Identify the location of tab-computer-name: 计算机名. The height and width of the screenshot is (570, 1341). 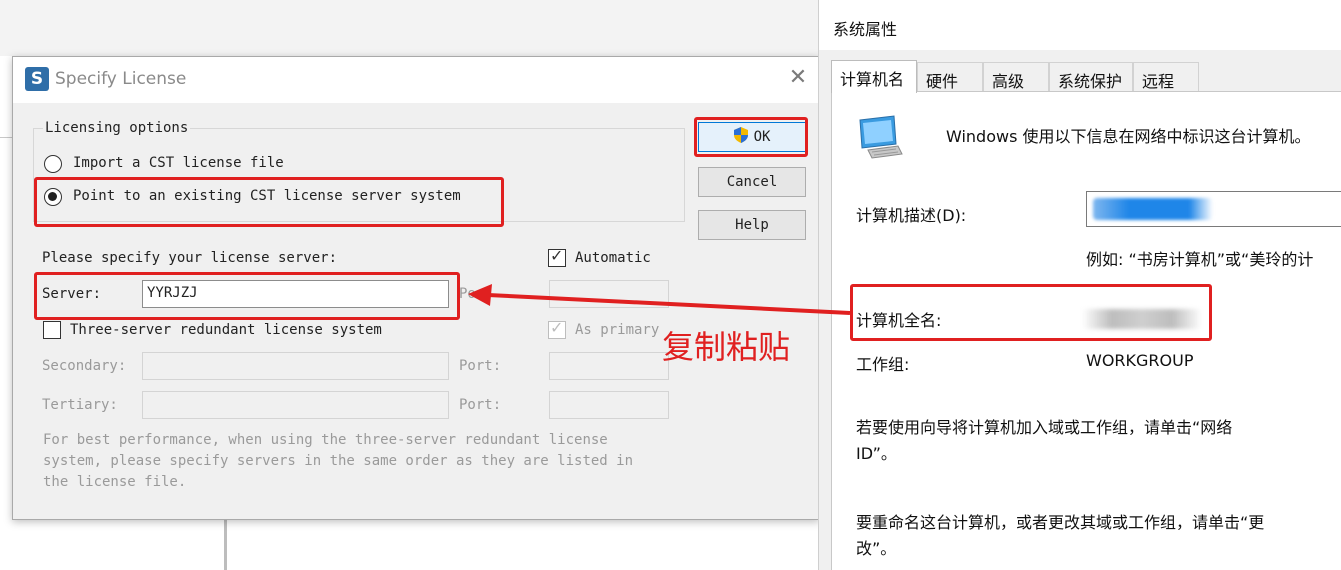
(874, 76).